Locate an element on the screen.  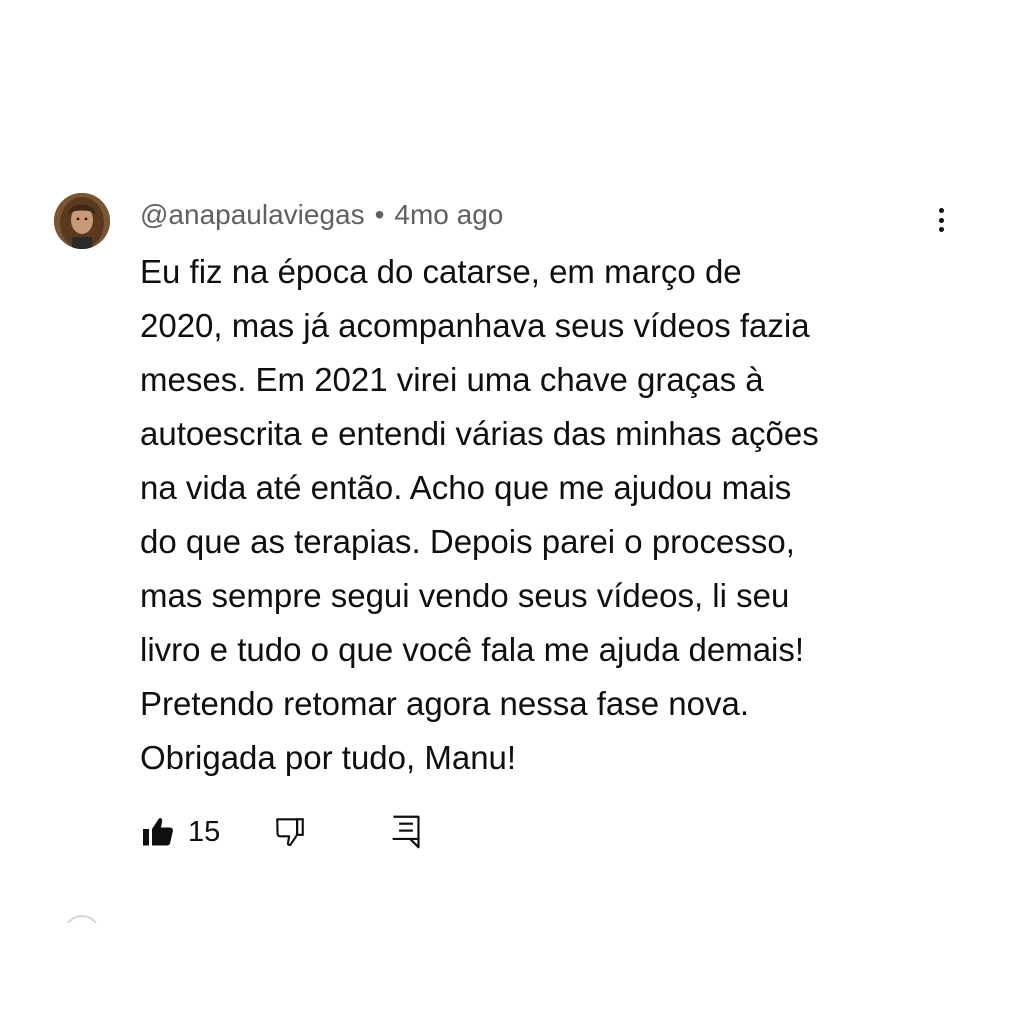
thumbs-up-filled-icon is located at coordinates (158, 832).